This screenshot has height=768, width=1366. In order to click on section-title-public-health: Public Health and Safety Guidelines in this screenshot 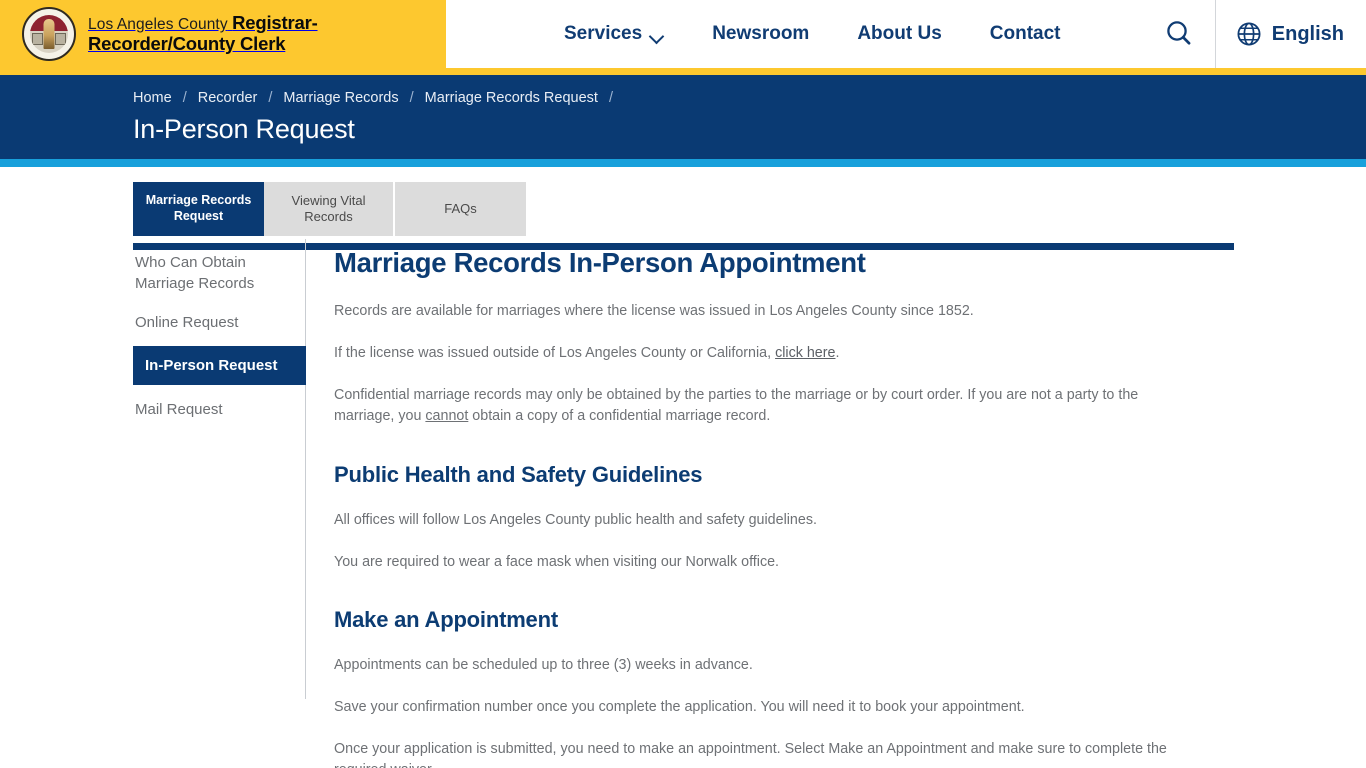, I will do `click(518, 474)`.